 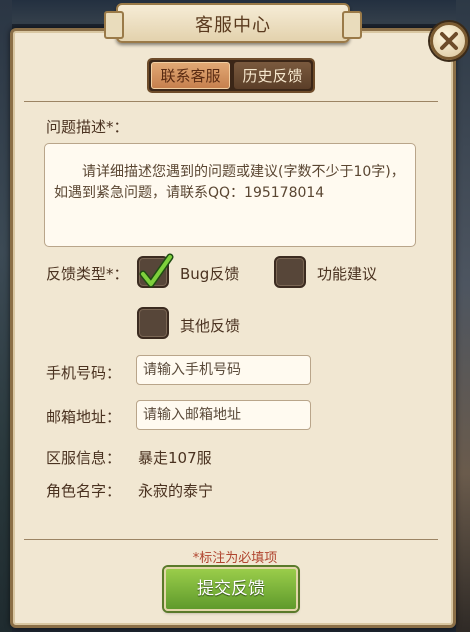 I want to click on option-bug-feedback-label: Bug反馈, so click(x=210, y=274).